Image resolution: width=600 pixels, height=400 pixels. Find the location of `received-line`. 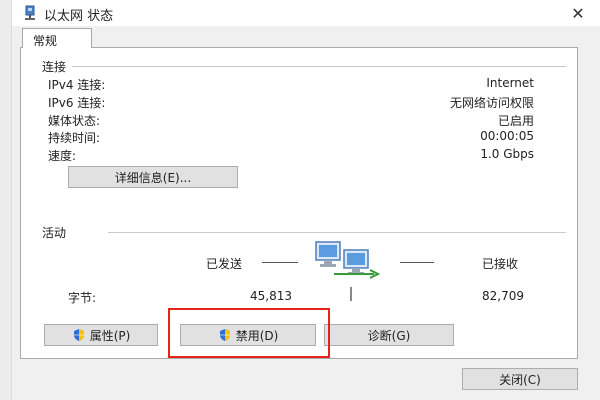

received-line is located at coordinates (417, 262).